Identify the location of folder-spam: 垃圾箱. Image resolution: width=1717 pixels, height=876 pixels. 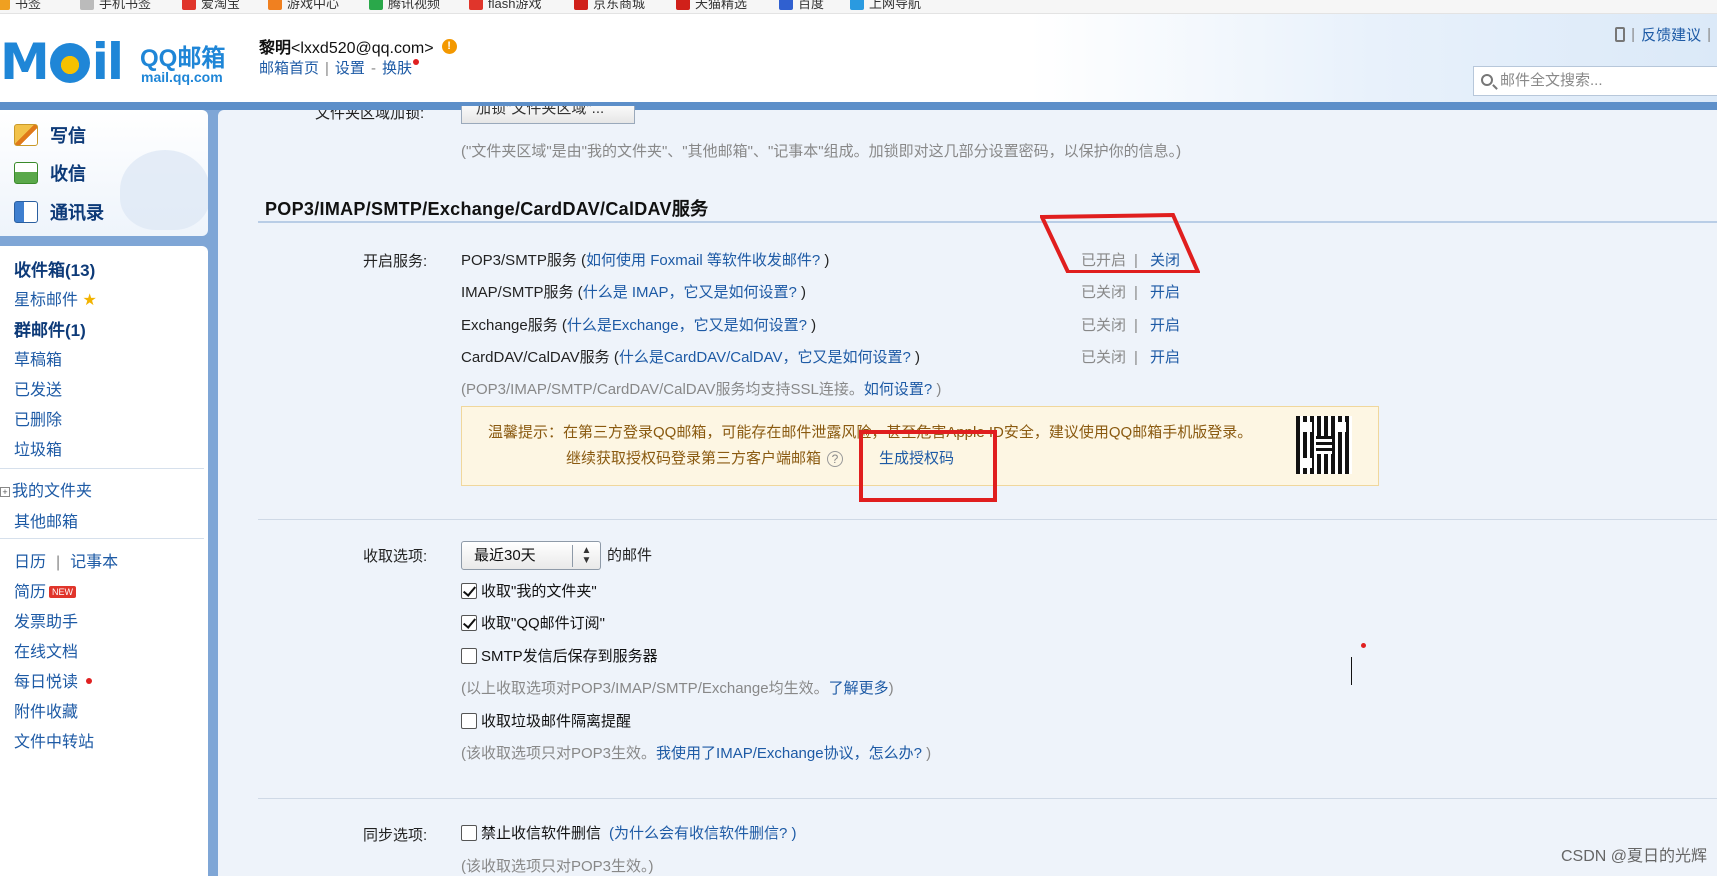
(38, 448).